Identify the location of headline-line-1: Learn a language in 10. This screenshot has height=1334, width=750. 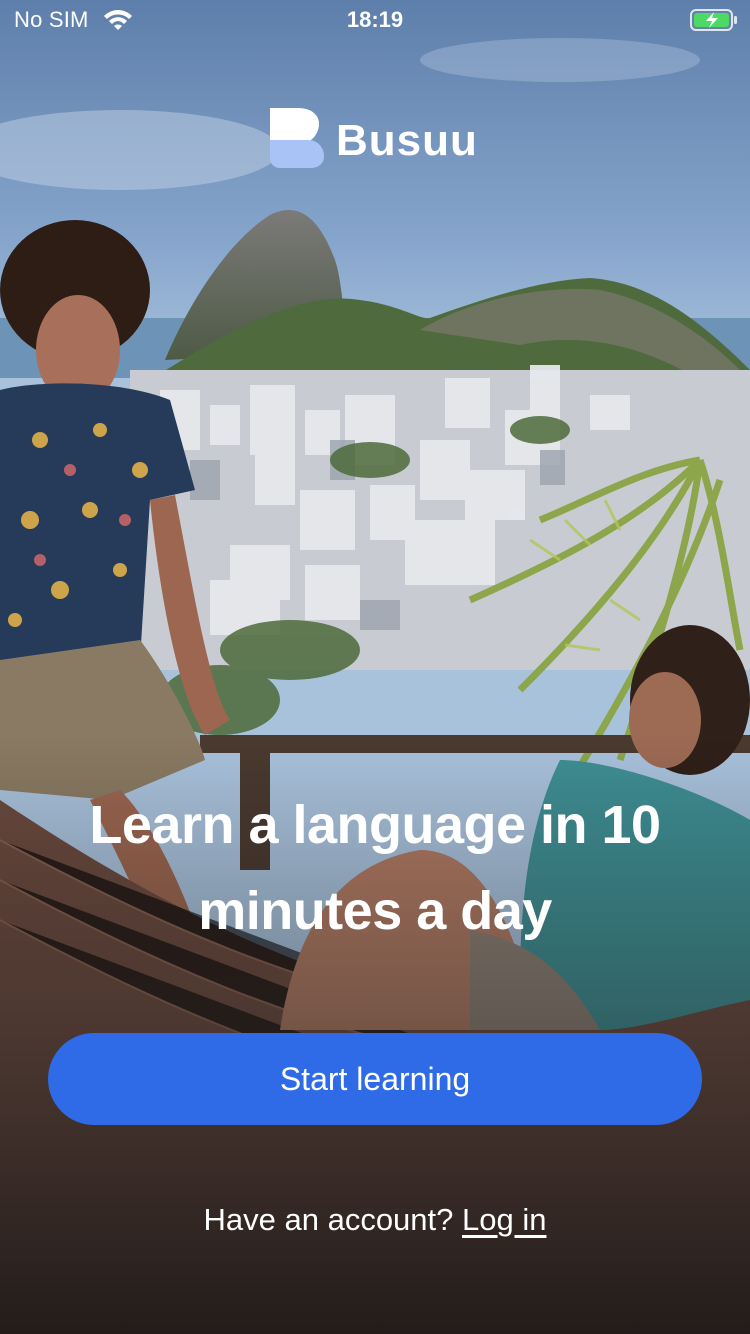
(375, 825).